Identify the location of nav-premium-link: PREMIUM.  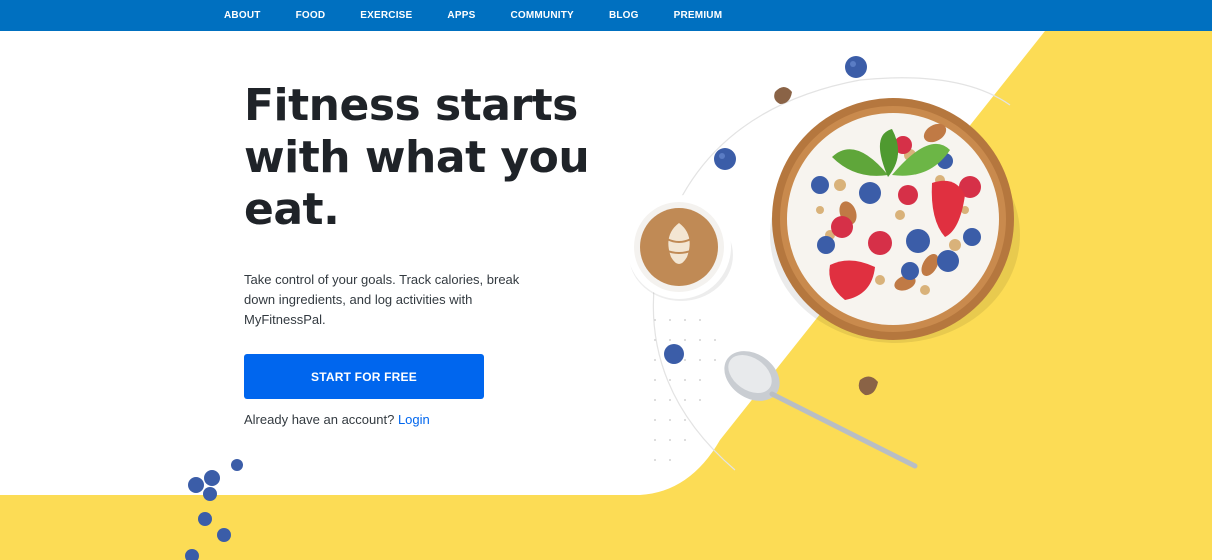
(698, 15).